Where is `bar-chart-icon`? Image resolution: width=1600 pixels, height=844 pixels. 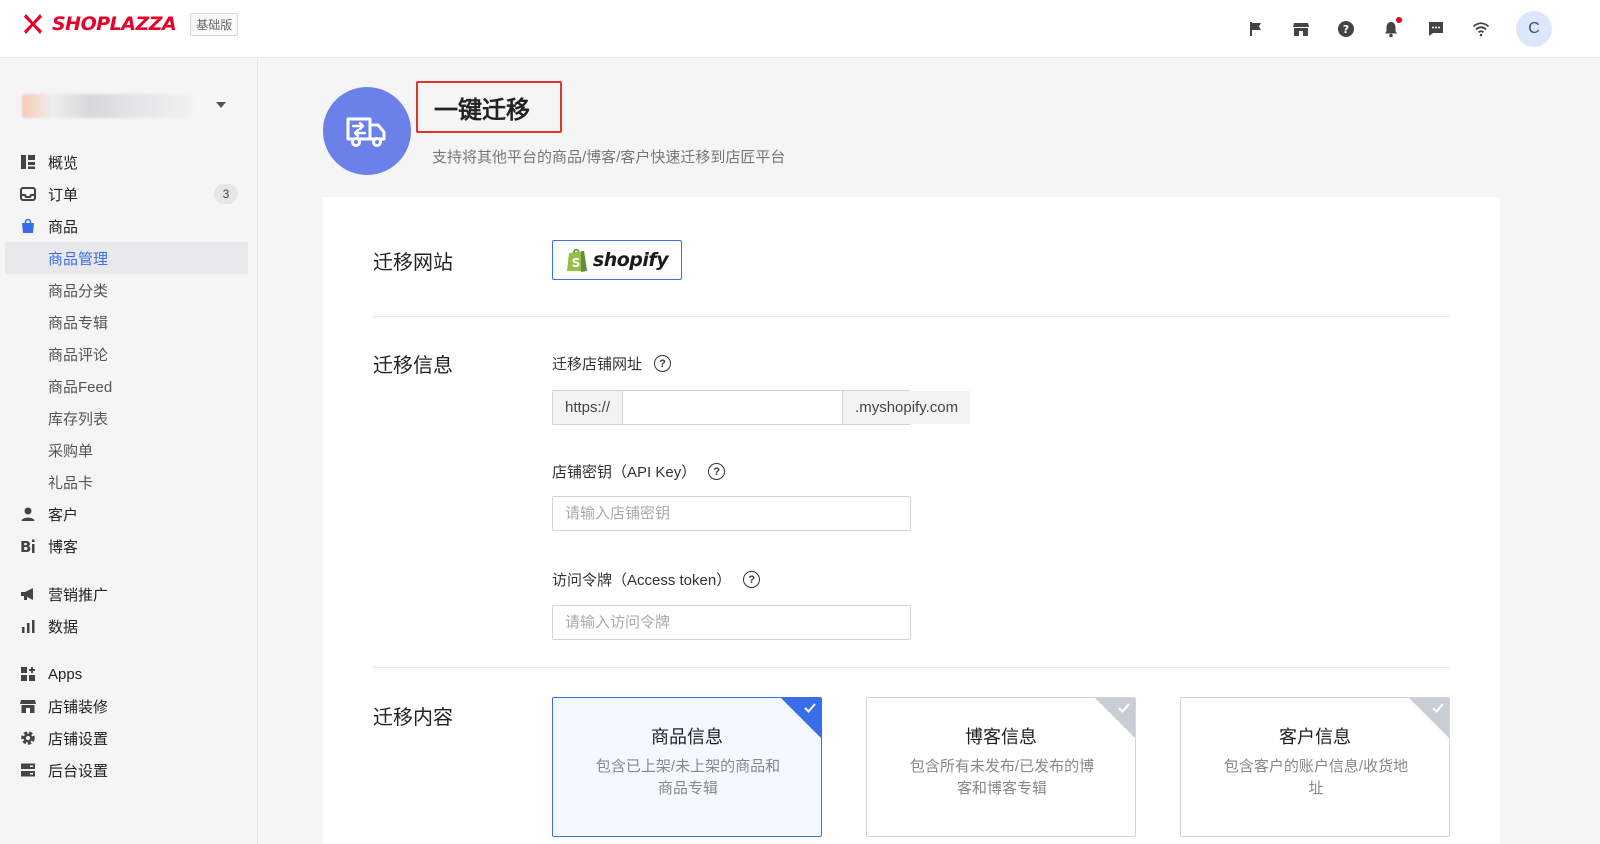
bar-chart-icon is located at coordinates (28, 626).